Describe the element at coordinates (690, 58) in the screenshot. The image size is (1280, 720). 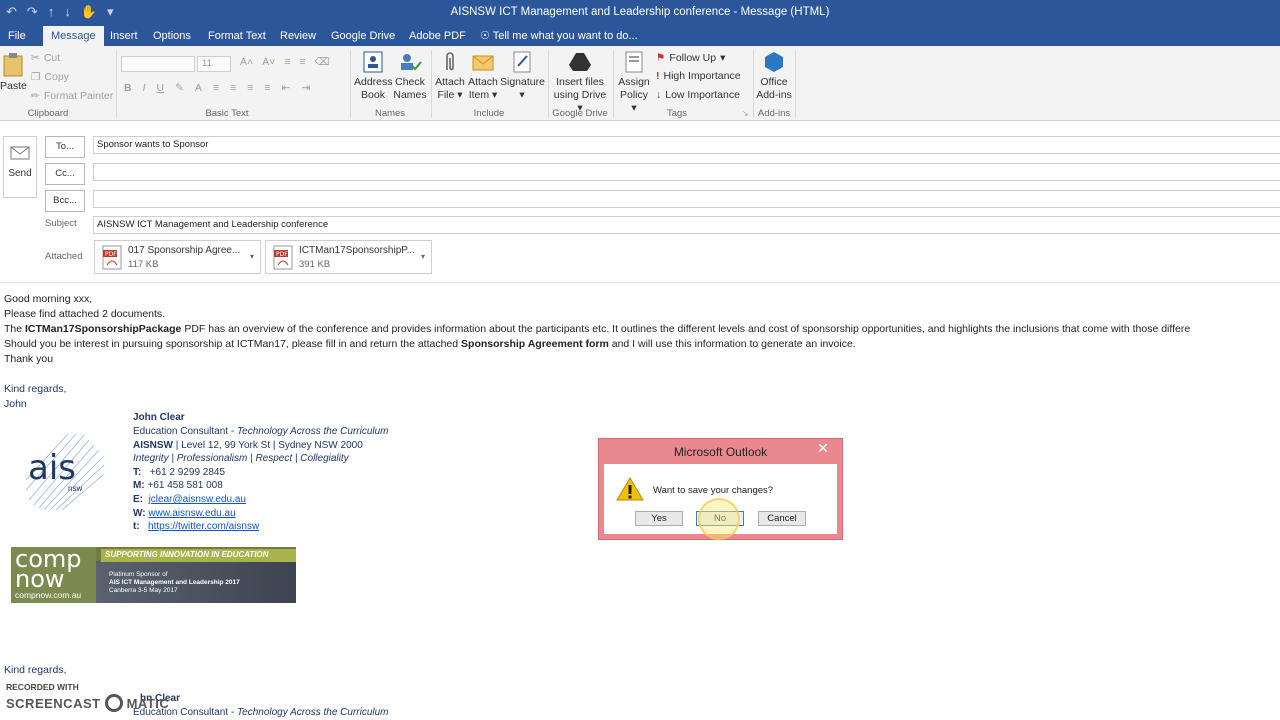
I see `follow-up-button: ⚑ Follow Up ▾` at that location.